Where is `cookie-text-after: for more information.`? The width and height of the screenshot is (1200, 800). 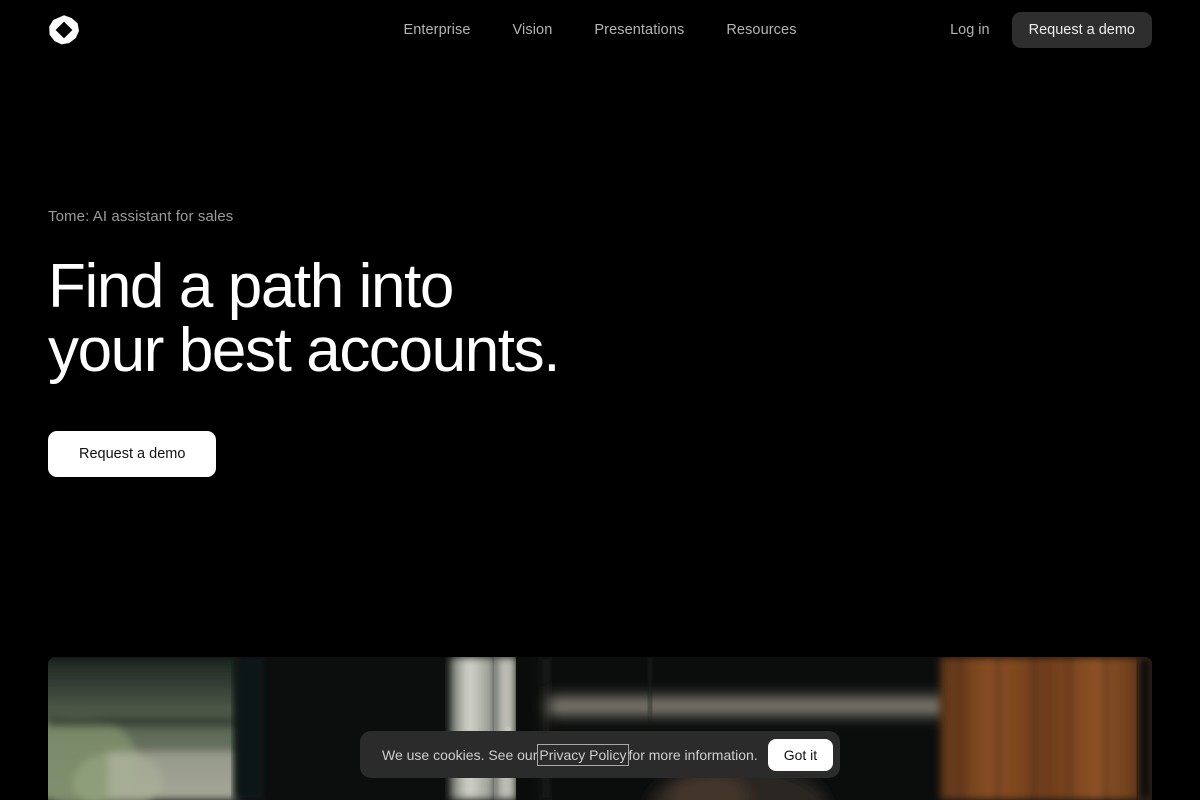
cookie-text-after: for more information. is located at coordinates (693, 754).